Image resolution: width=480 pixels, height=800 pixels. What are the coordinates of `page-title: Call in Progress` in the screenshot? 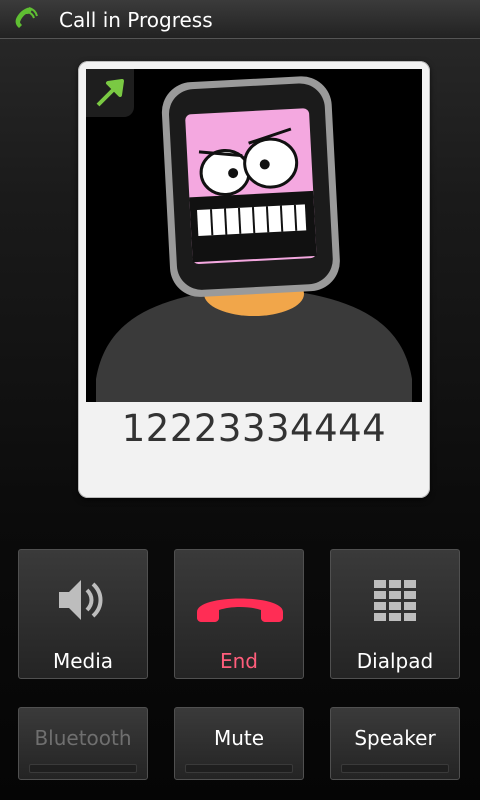 It's located at (136, 20).